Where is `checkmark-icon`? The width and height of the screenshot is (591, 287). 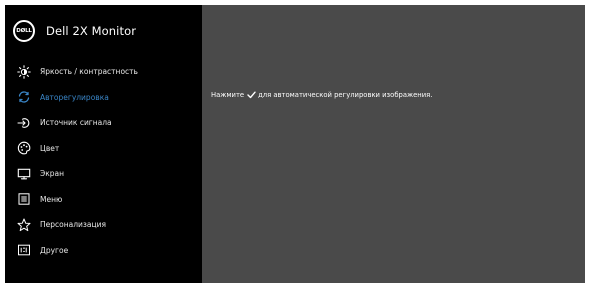
checkmark-icon is located at coordinates (251, 95).